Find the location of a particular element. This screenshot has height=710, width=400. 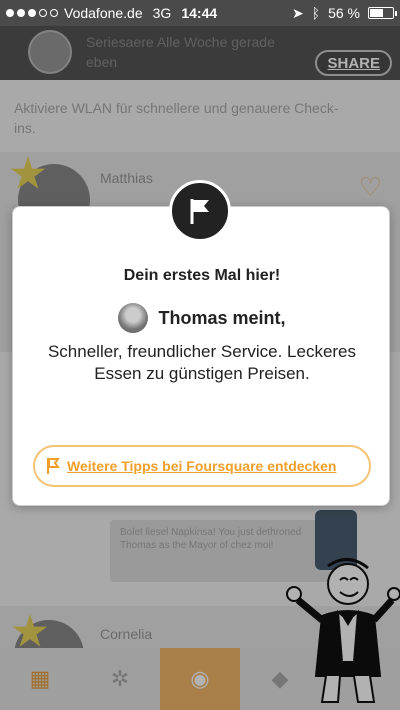

tip-author: Thomas meint, is located at coordinates (202, 318).